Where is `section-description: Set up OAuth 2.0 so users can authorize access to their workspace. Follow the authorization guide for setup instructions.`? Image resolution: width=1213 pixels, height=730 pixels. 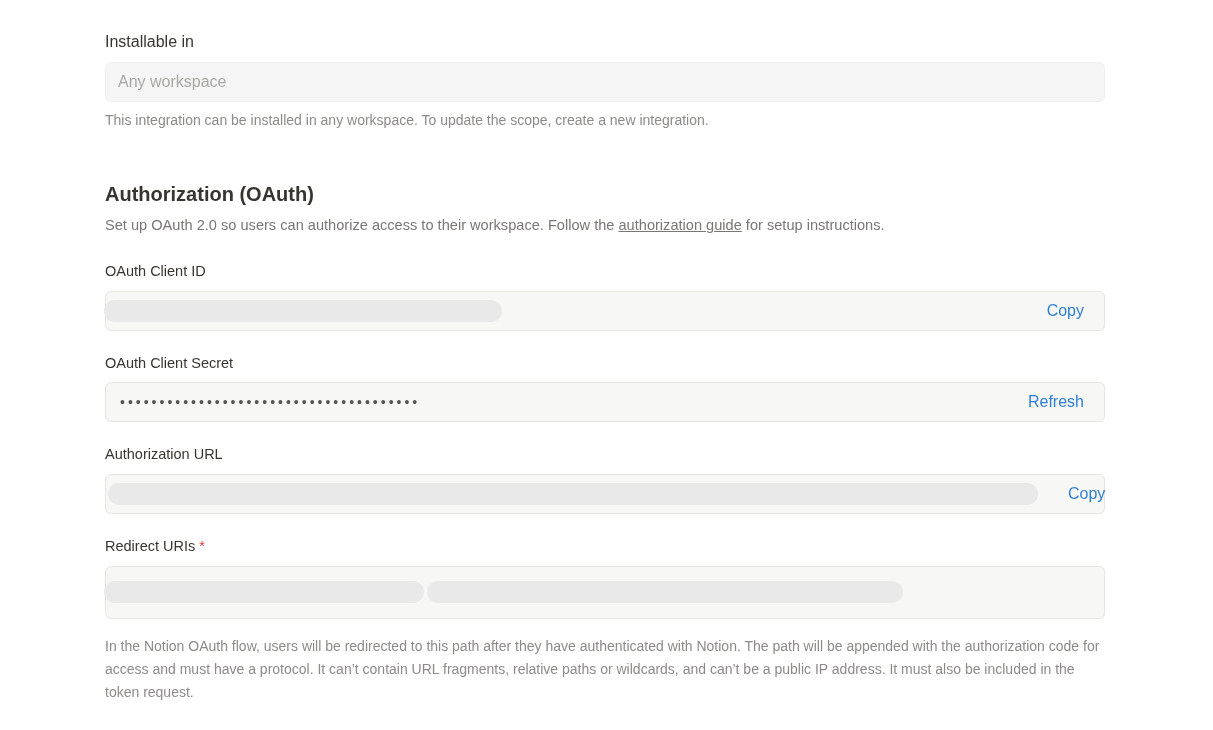 section-description: Set up OAuth 2.0 so users can authorize access to their workspace. Follow the authorization guide for setup instructions. is located at coordinates (495, 225).